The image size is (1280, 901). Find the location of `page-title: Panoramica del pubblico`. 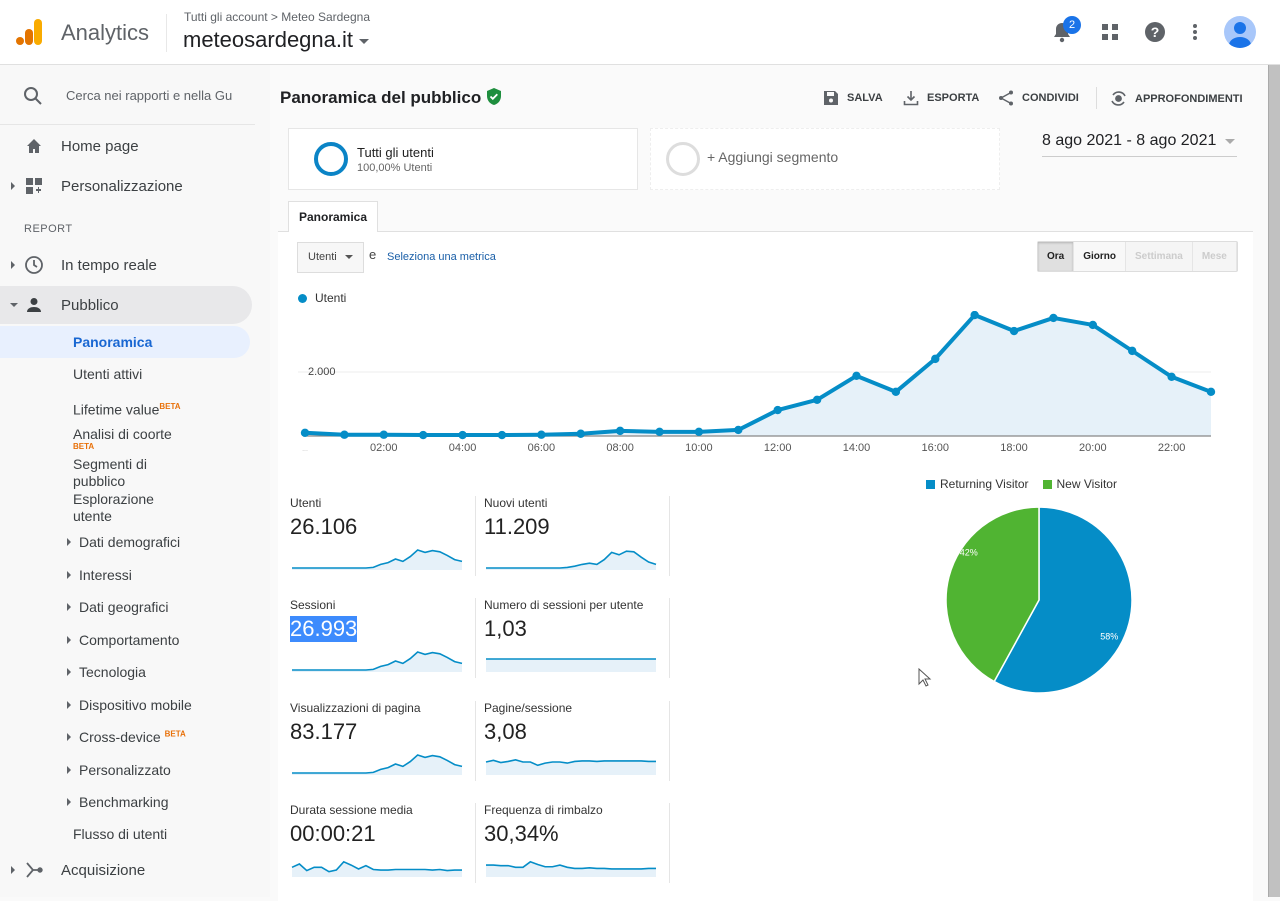

page-title: Panoramica del pubblico is located at coordinates (391, 98).